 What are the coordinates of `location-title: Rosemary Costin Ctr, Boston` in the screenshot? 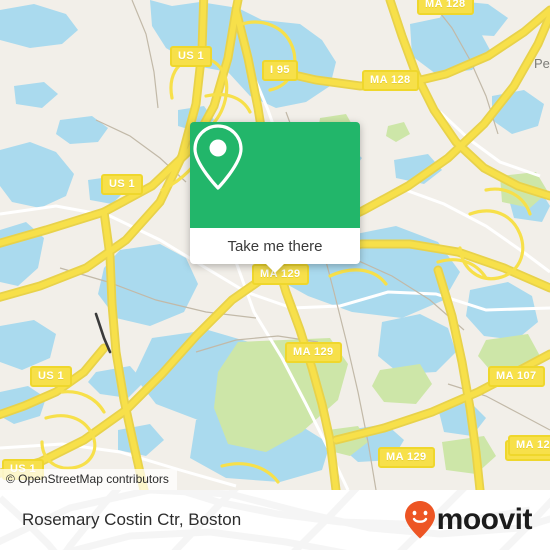 It's located at (132, 519).